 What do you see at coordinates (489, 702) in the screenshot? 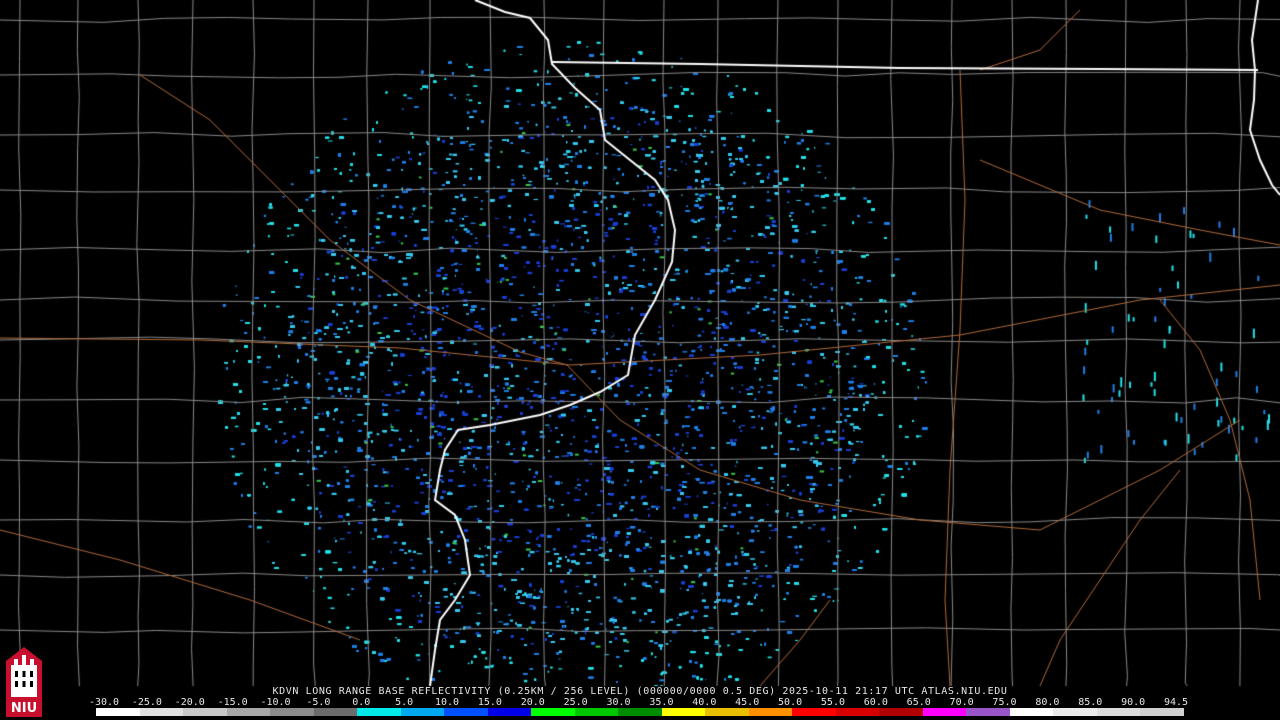
I see `colorbar-tick-label: 15.0` at bounding box center [489, 702].